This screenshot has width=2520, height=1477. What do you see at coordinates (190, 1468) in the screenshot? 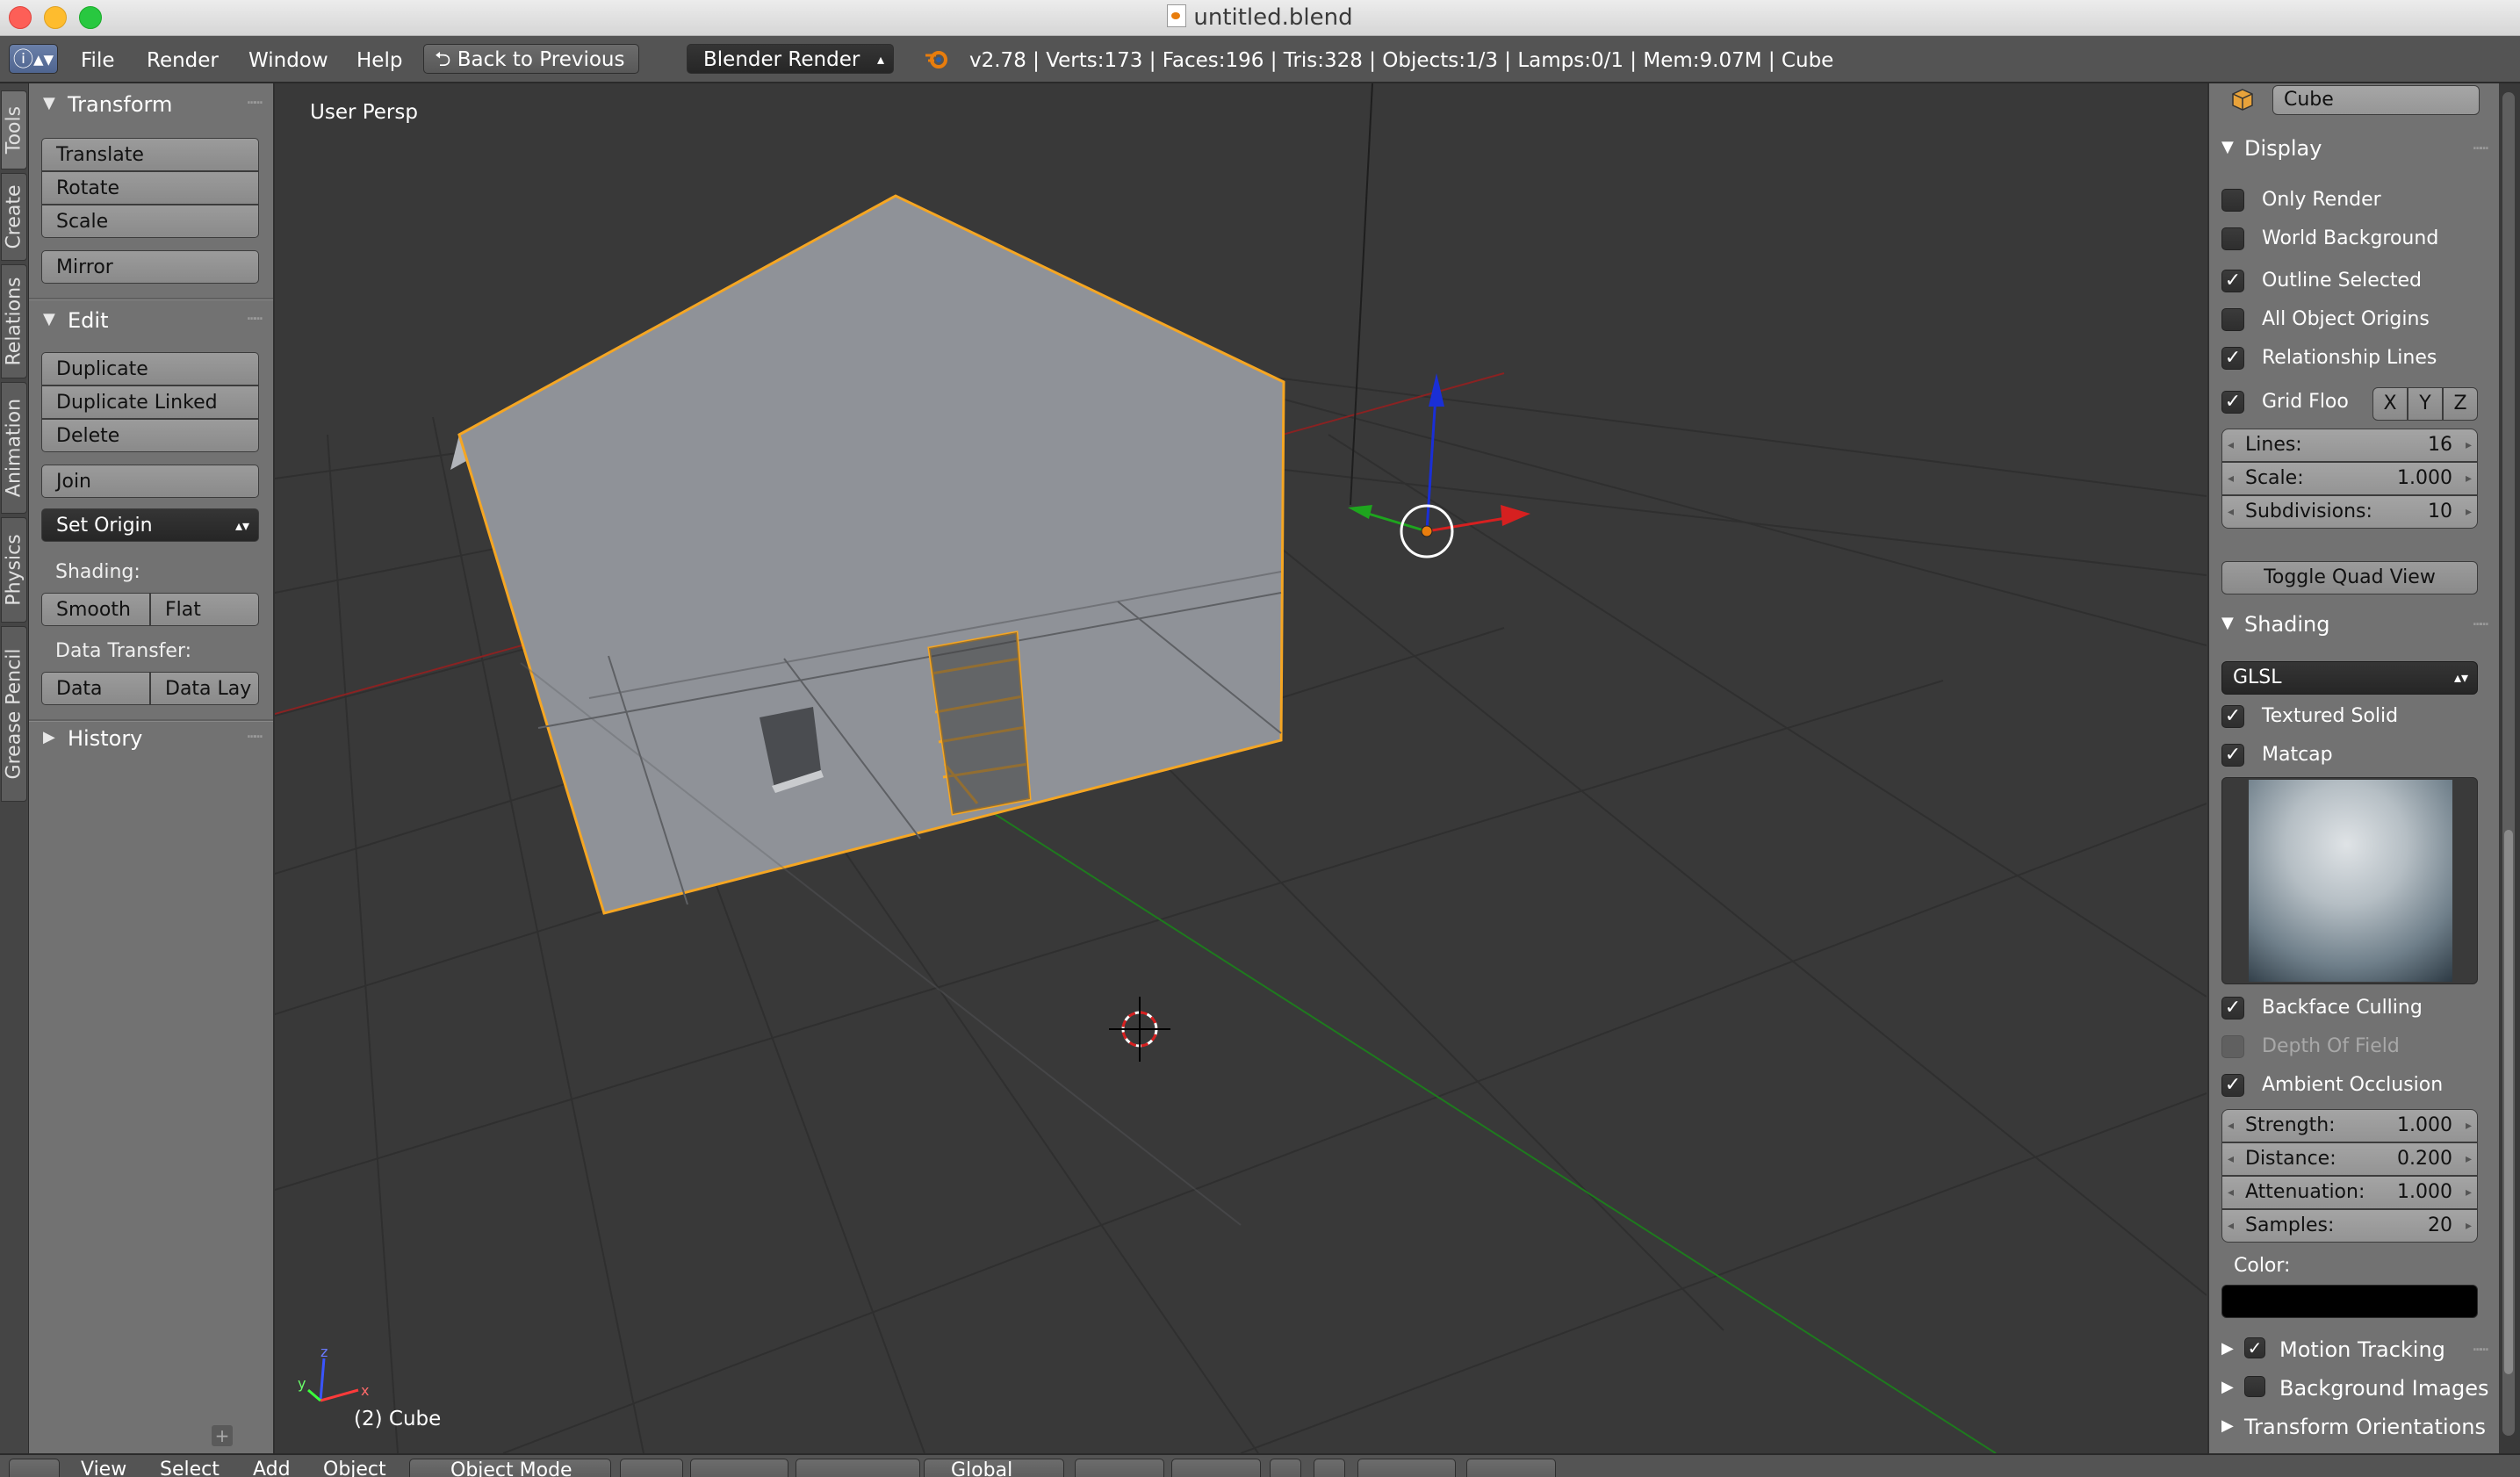
I see `menu-select: Select` at bounding box center [190, 1468].